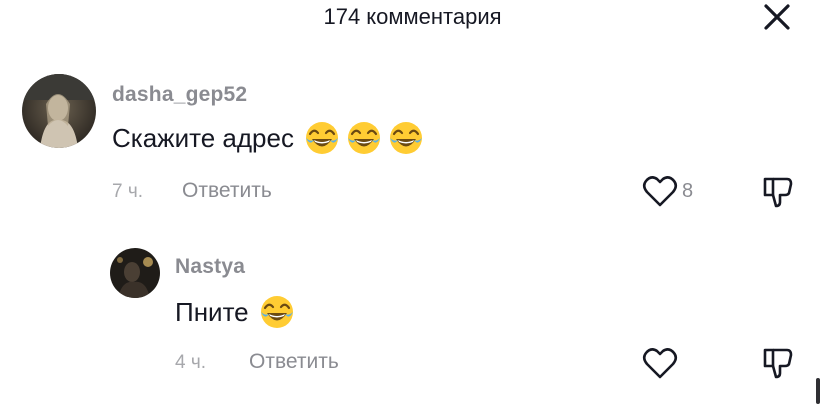  Describe the element at coordinates (179, 95) in the screenshot. I see `comment-username: dasha_gep52` at that location.